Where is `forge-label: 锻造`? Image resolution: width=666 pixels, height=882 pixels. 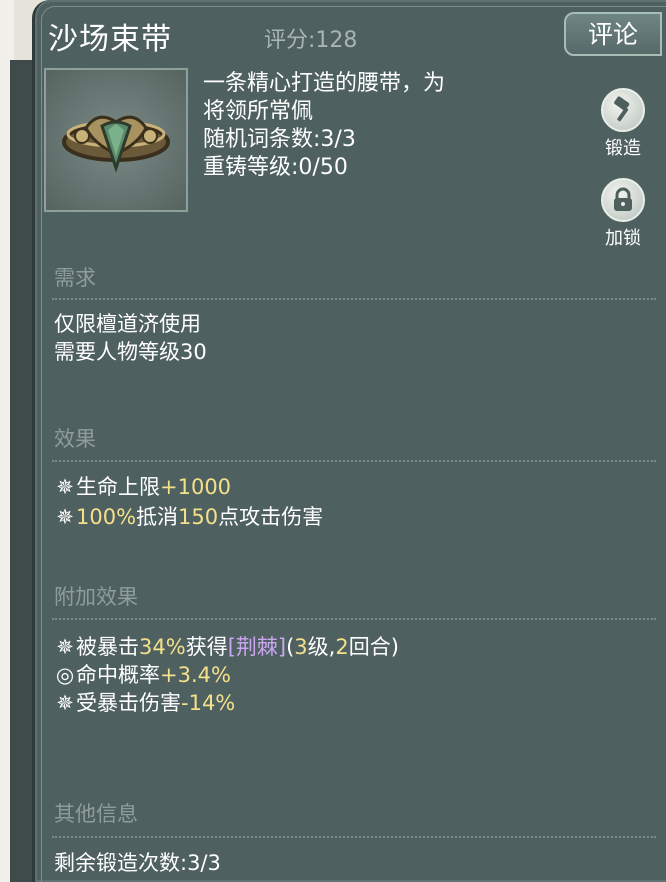 forge-label: 锻造 is located at coordinates (623, 148).